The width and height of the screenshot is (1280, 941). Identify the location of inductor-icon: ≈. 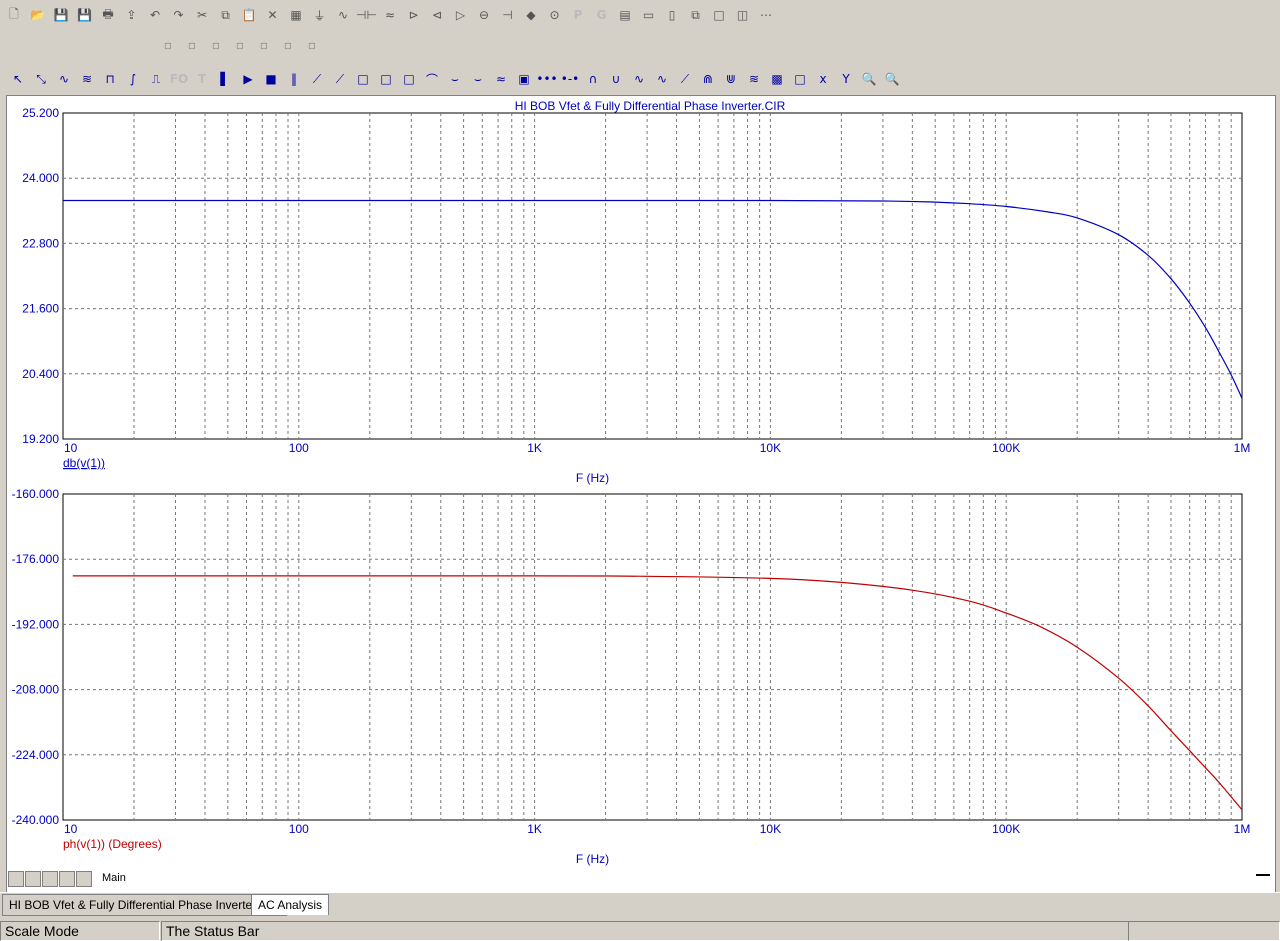
(390, 15).